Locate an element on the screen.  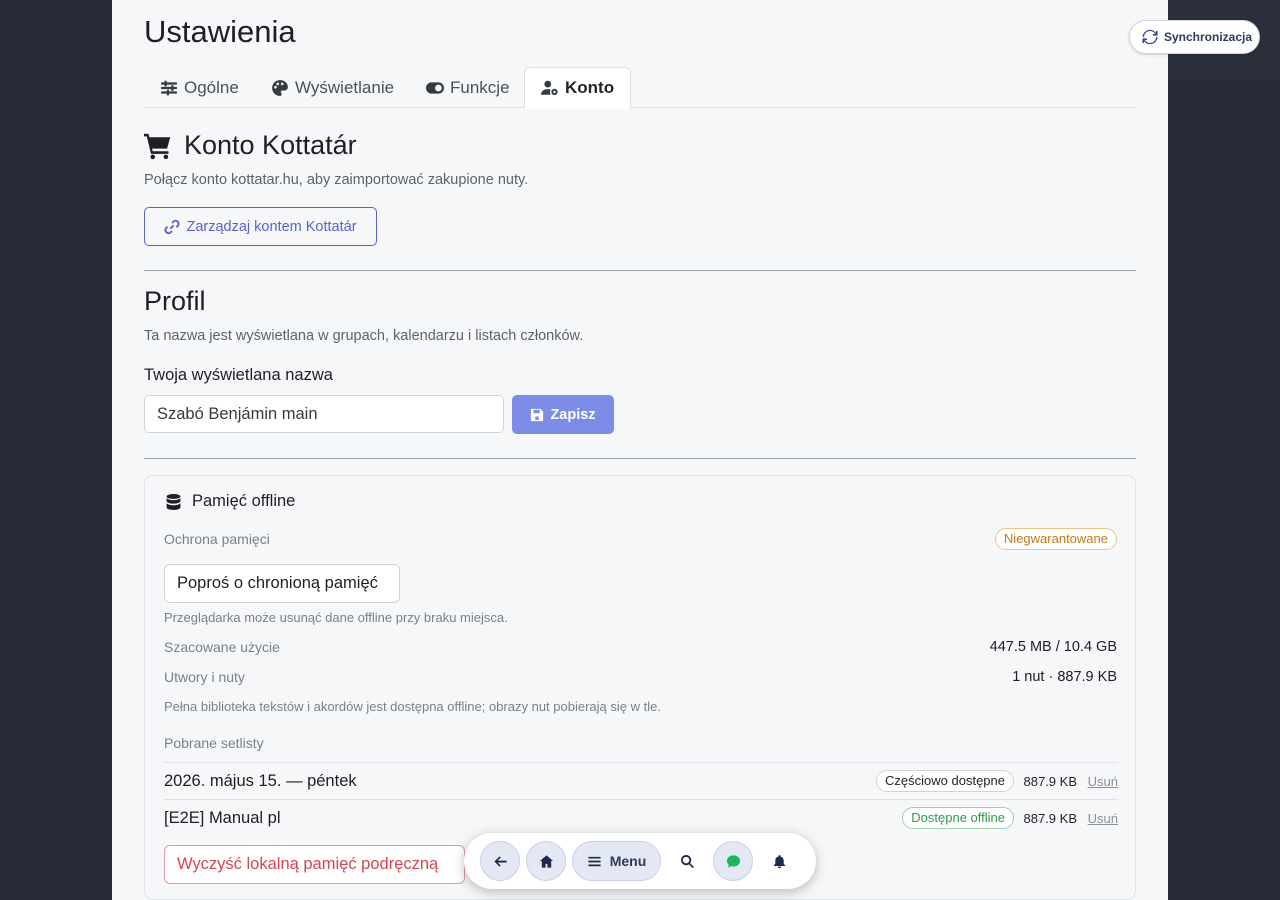
chat-button is located at coordinates (733, 861).